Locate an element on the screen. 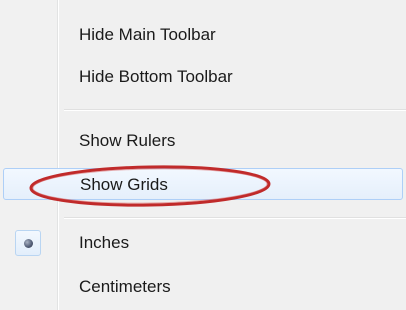 This screenshot has height=310, width=406. menu-item-show-rulers: Show Rulers is located at coordinates (203, 141).